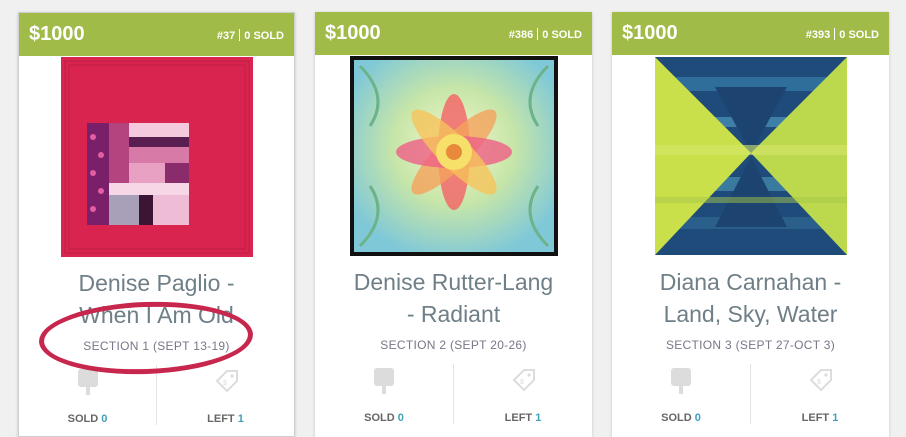  I want to click on card-header: $1000 #386 0 SOLD, so click(453, 33).